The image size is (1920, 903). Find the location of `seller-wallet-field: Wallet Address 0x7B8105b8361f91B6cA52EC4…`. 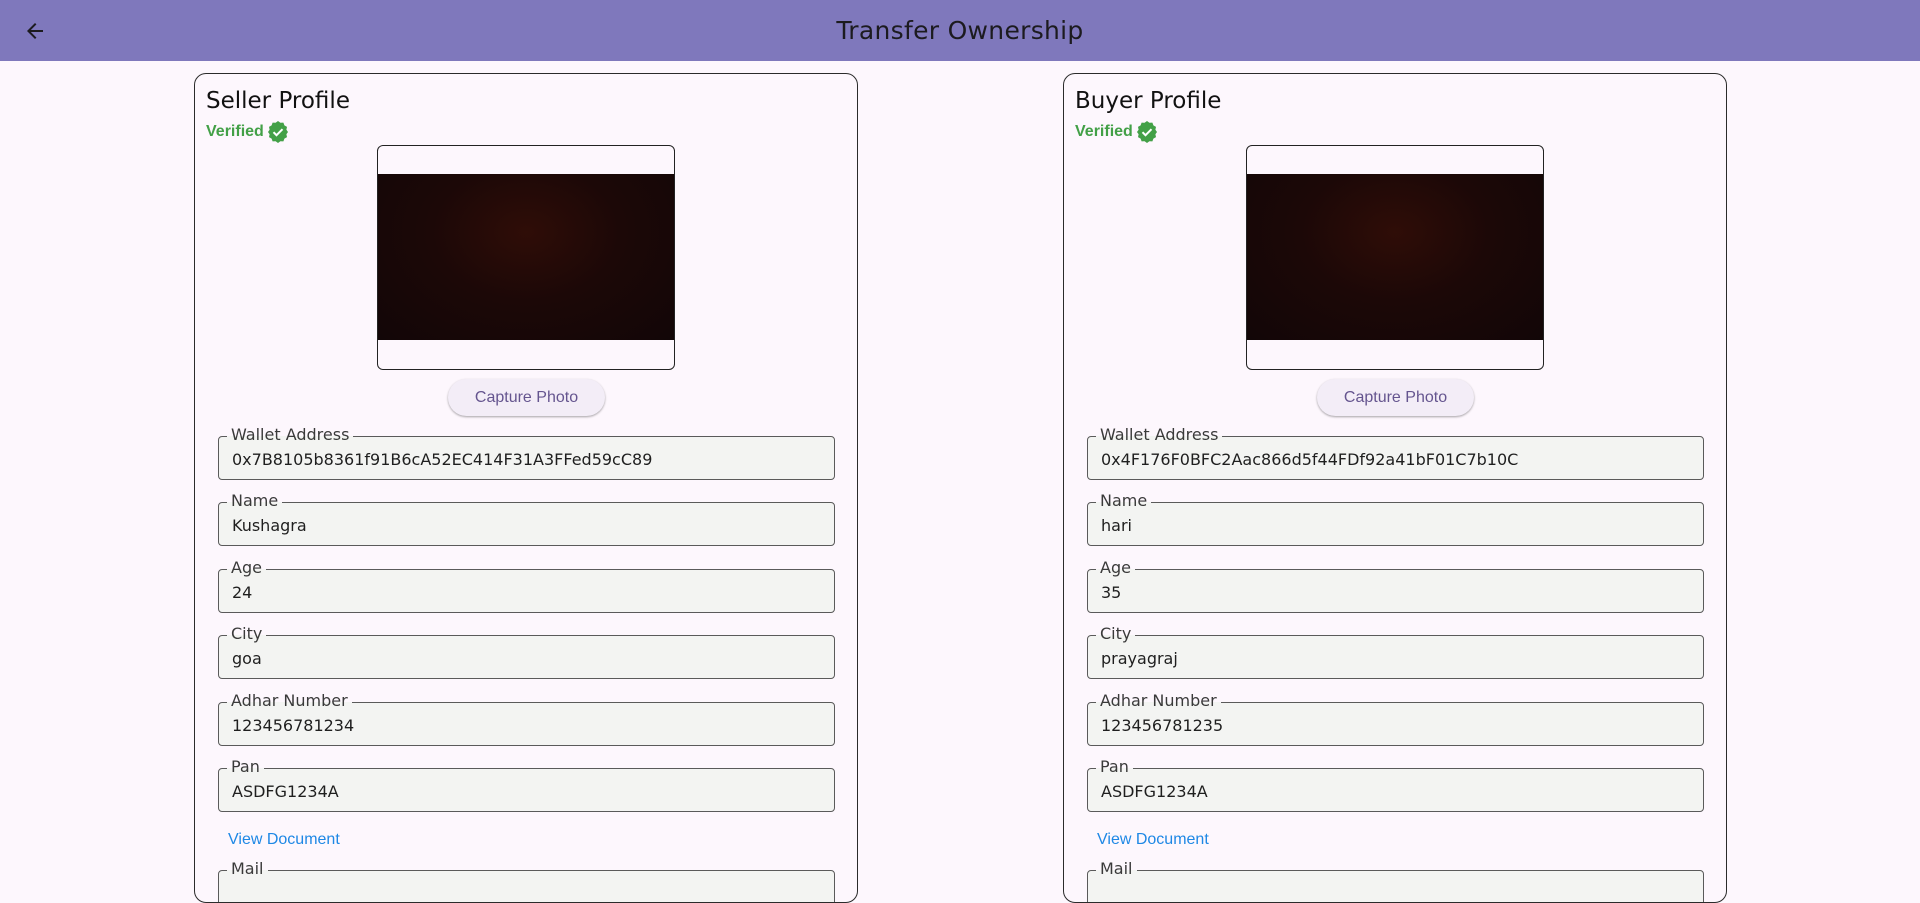

seller-wallet-field: Wallet Address 0x7B8105b8361f91B6cA52EC4… is located at coordinates (526, 453).